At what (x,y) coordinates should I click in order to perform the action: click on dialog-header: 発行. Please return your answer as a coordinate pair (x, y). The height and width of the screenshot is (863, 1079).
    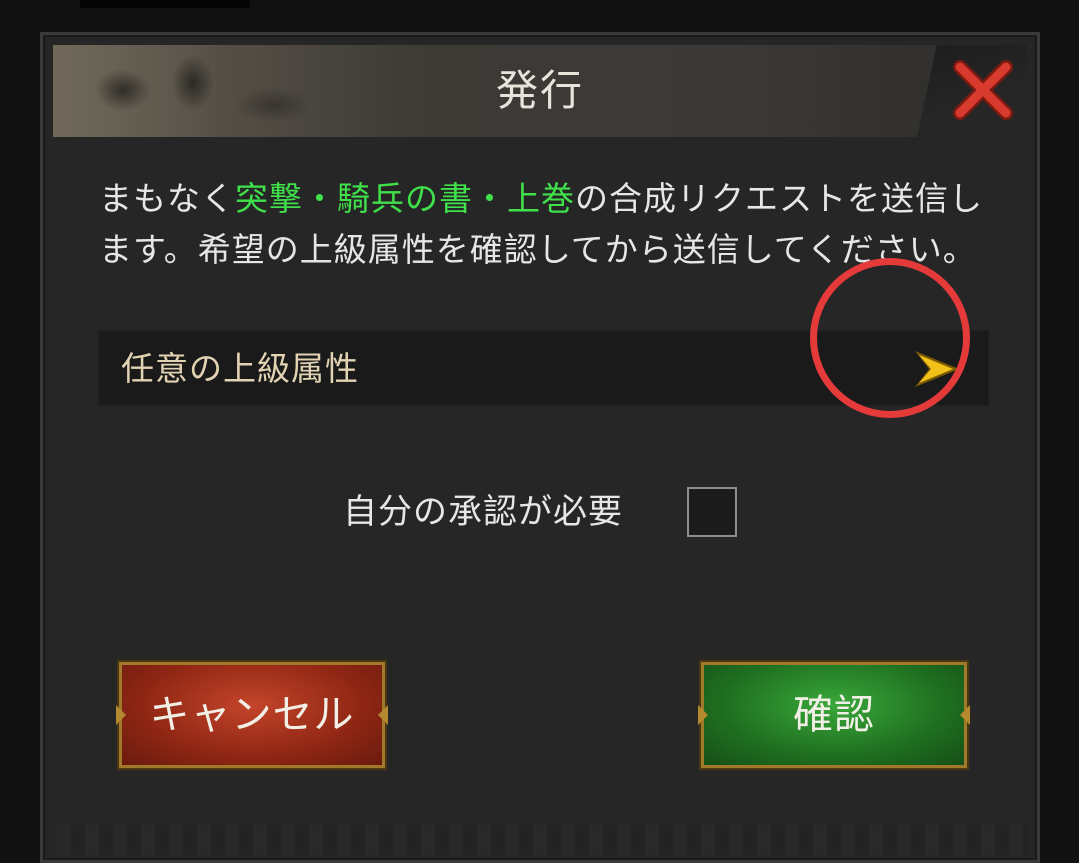
    Looking at the image, I should click on (540, 91).